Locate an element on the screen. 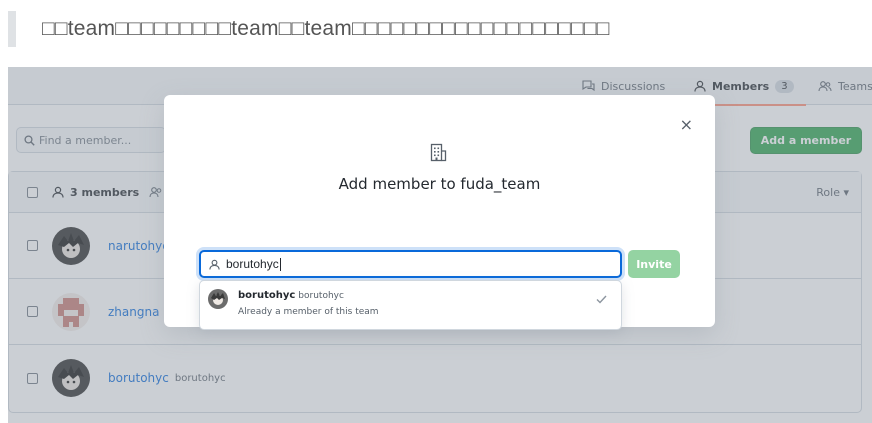  organization-icon is located at coordinates (439, 153).